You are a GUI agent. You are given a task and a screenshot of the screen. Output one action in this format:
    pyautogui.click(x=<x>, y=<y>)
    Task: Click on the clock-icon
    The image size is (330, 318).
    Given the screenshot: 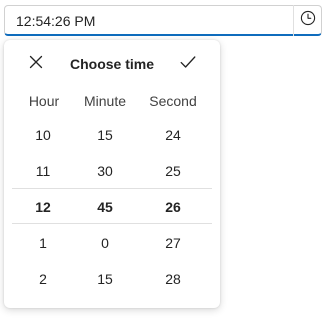 What is the action you would take?
    pyautogui.click(x=308, y=20)
    